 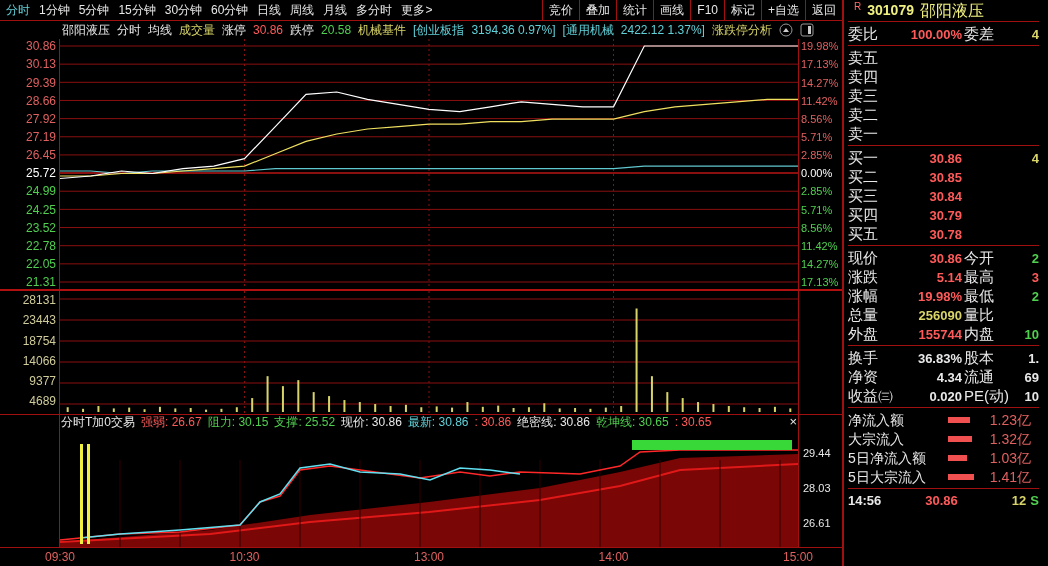 I want to click on toolbar-button: 叠加, so click(x=598, y=10).